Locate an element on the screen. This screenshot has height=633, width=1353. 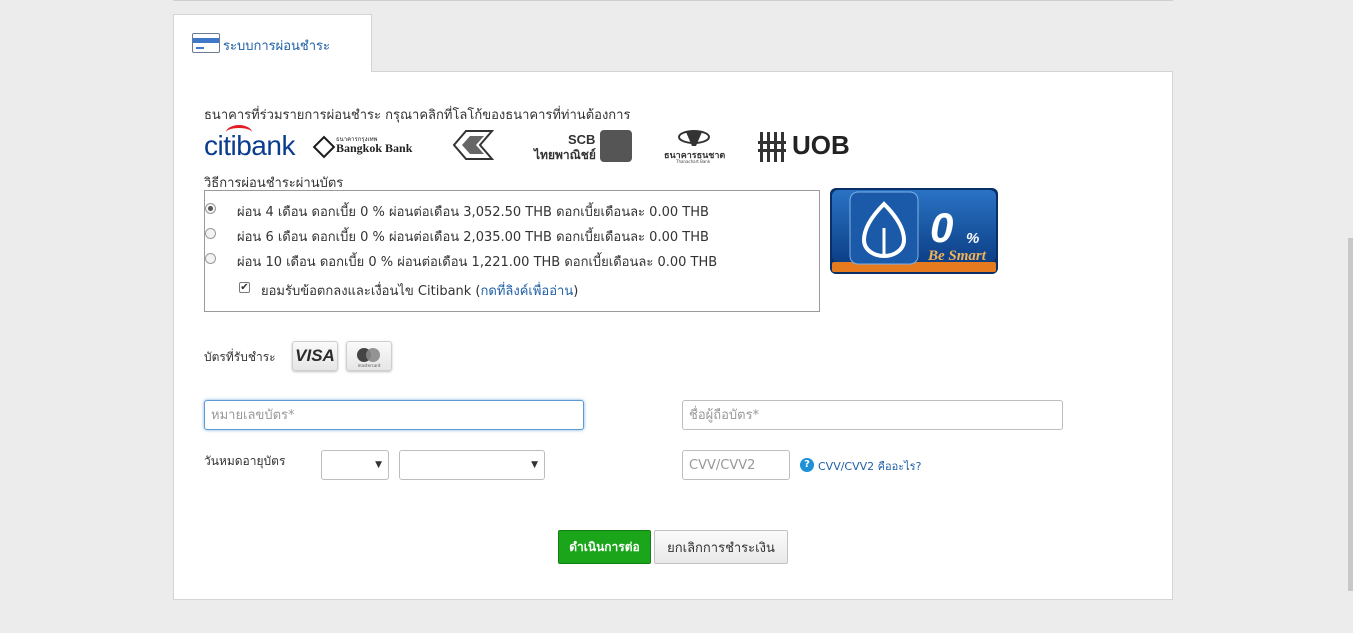
card-number-input is located at coordinates (394, 415).